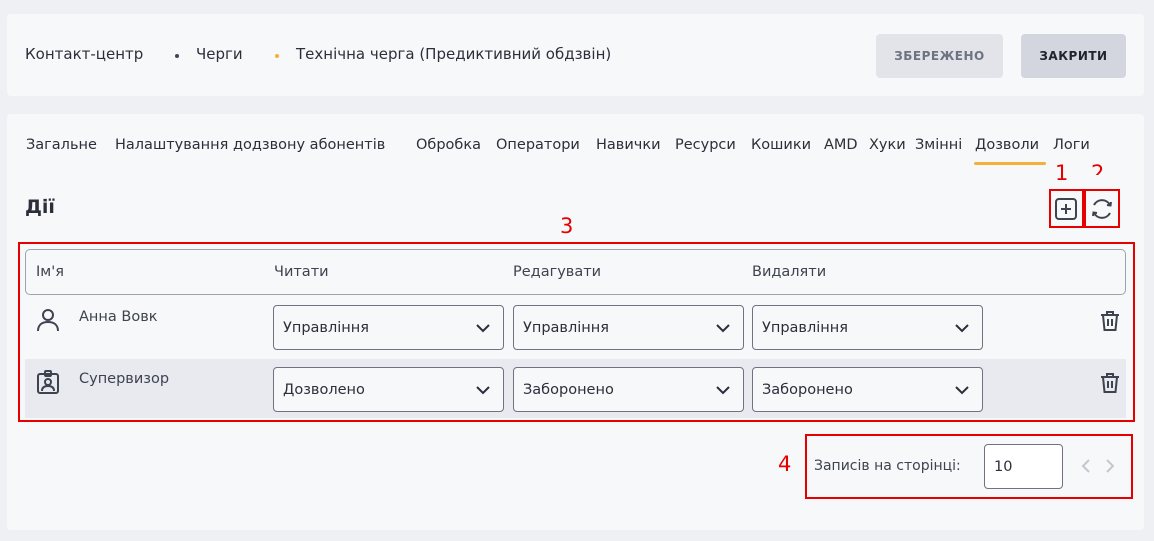 The width and height of the screenshot is (1154, 541). Describe the element at coordinates (567, 226) in the screenshot. I see `annotation-label-3: 3` at that location.